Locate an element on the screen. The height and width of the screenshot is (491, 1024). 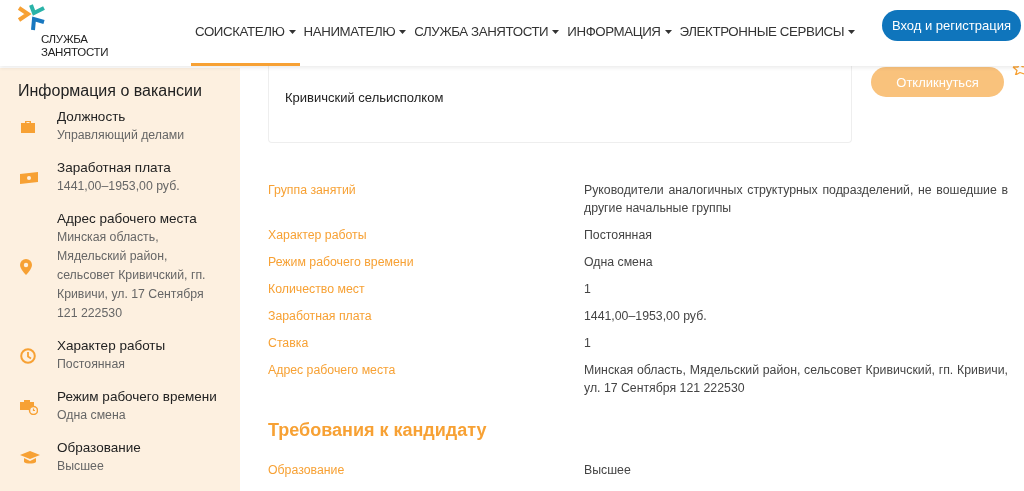
field-value: Минская область, Мядельский район, сельсовет Кривичский, гп. Кривичи, ул. 17 Сентября 121 222530 is located at coordinates (796, 379).